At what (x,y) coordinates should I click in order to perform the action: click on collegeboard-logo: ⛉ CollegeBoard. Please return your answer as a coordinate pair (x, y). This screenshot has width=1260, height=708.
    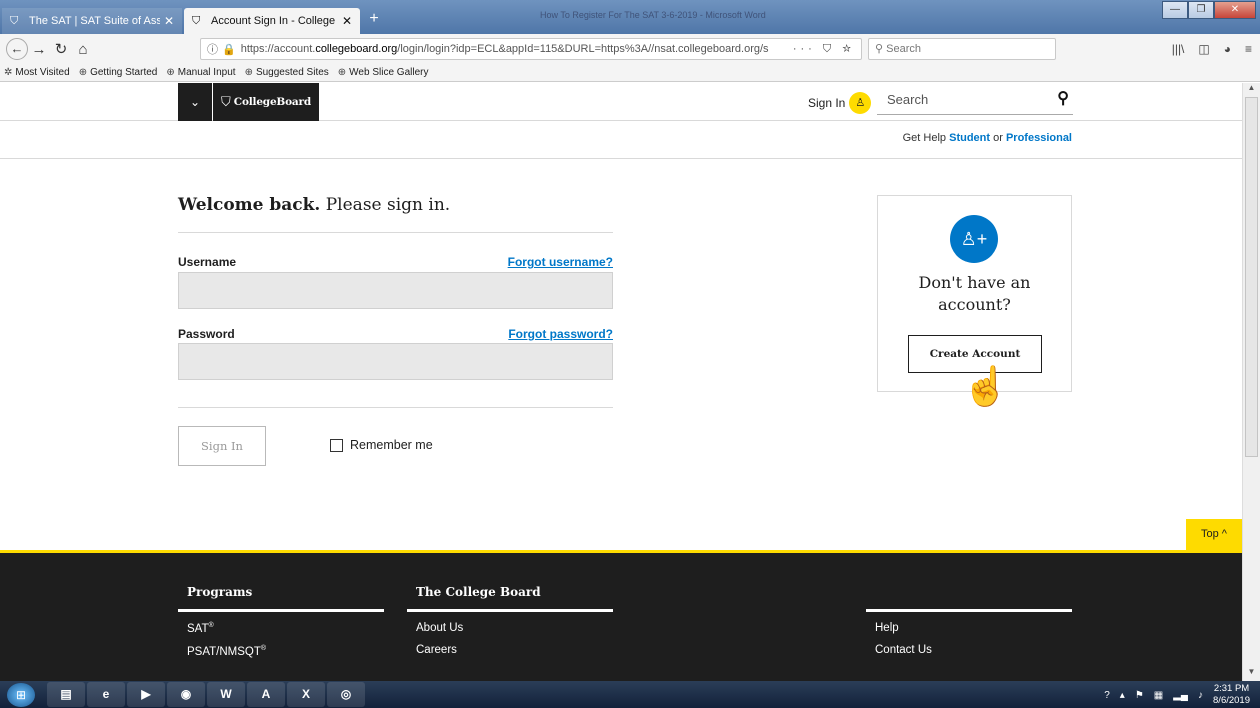
    Looking at the image, I should click on (266, 102).